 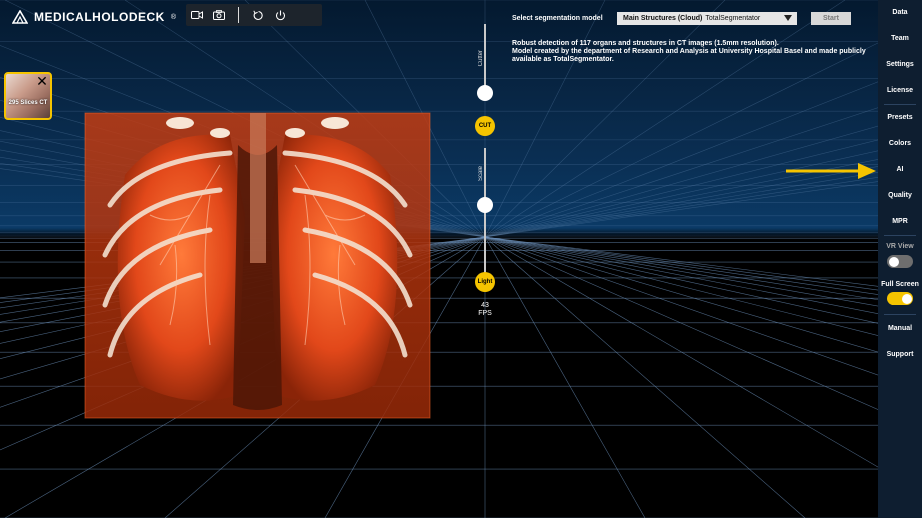 I want to click on sidebar-item-license: License, so click(x=900, y=90).